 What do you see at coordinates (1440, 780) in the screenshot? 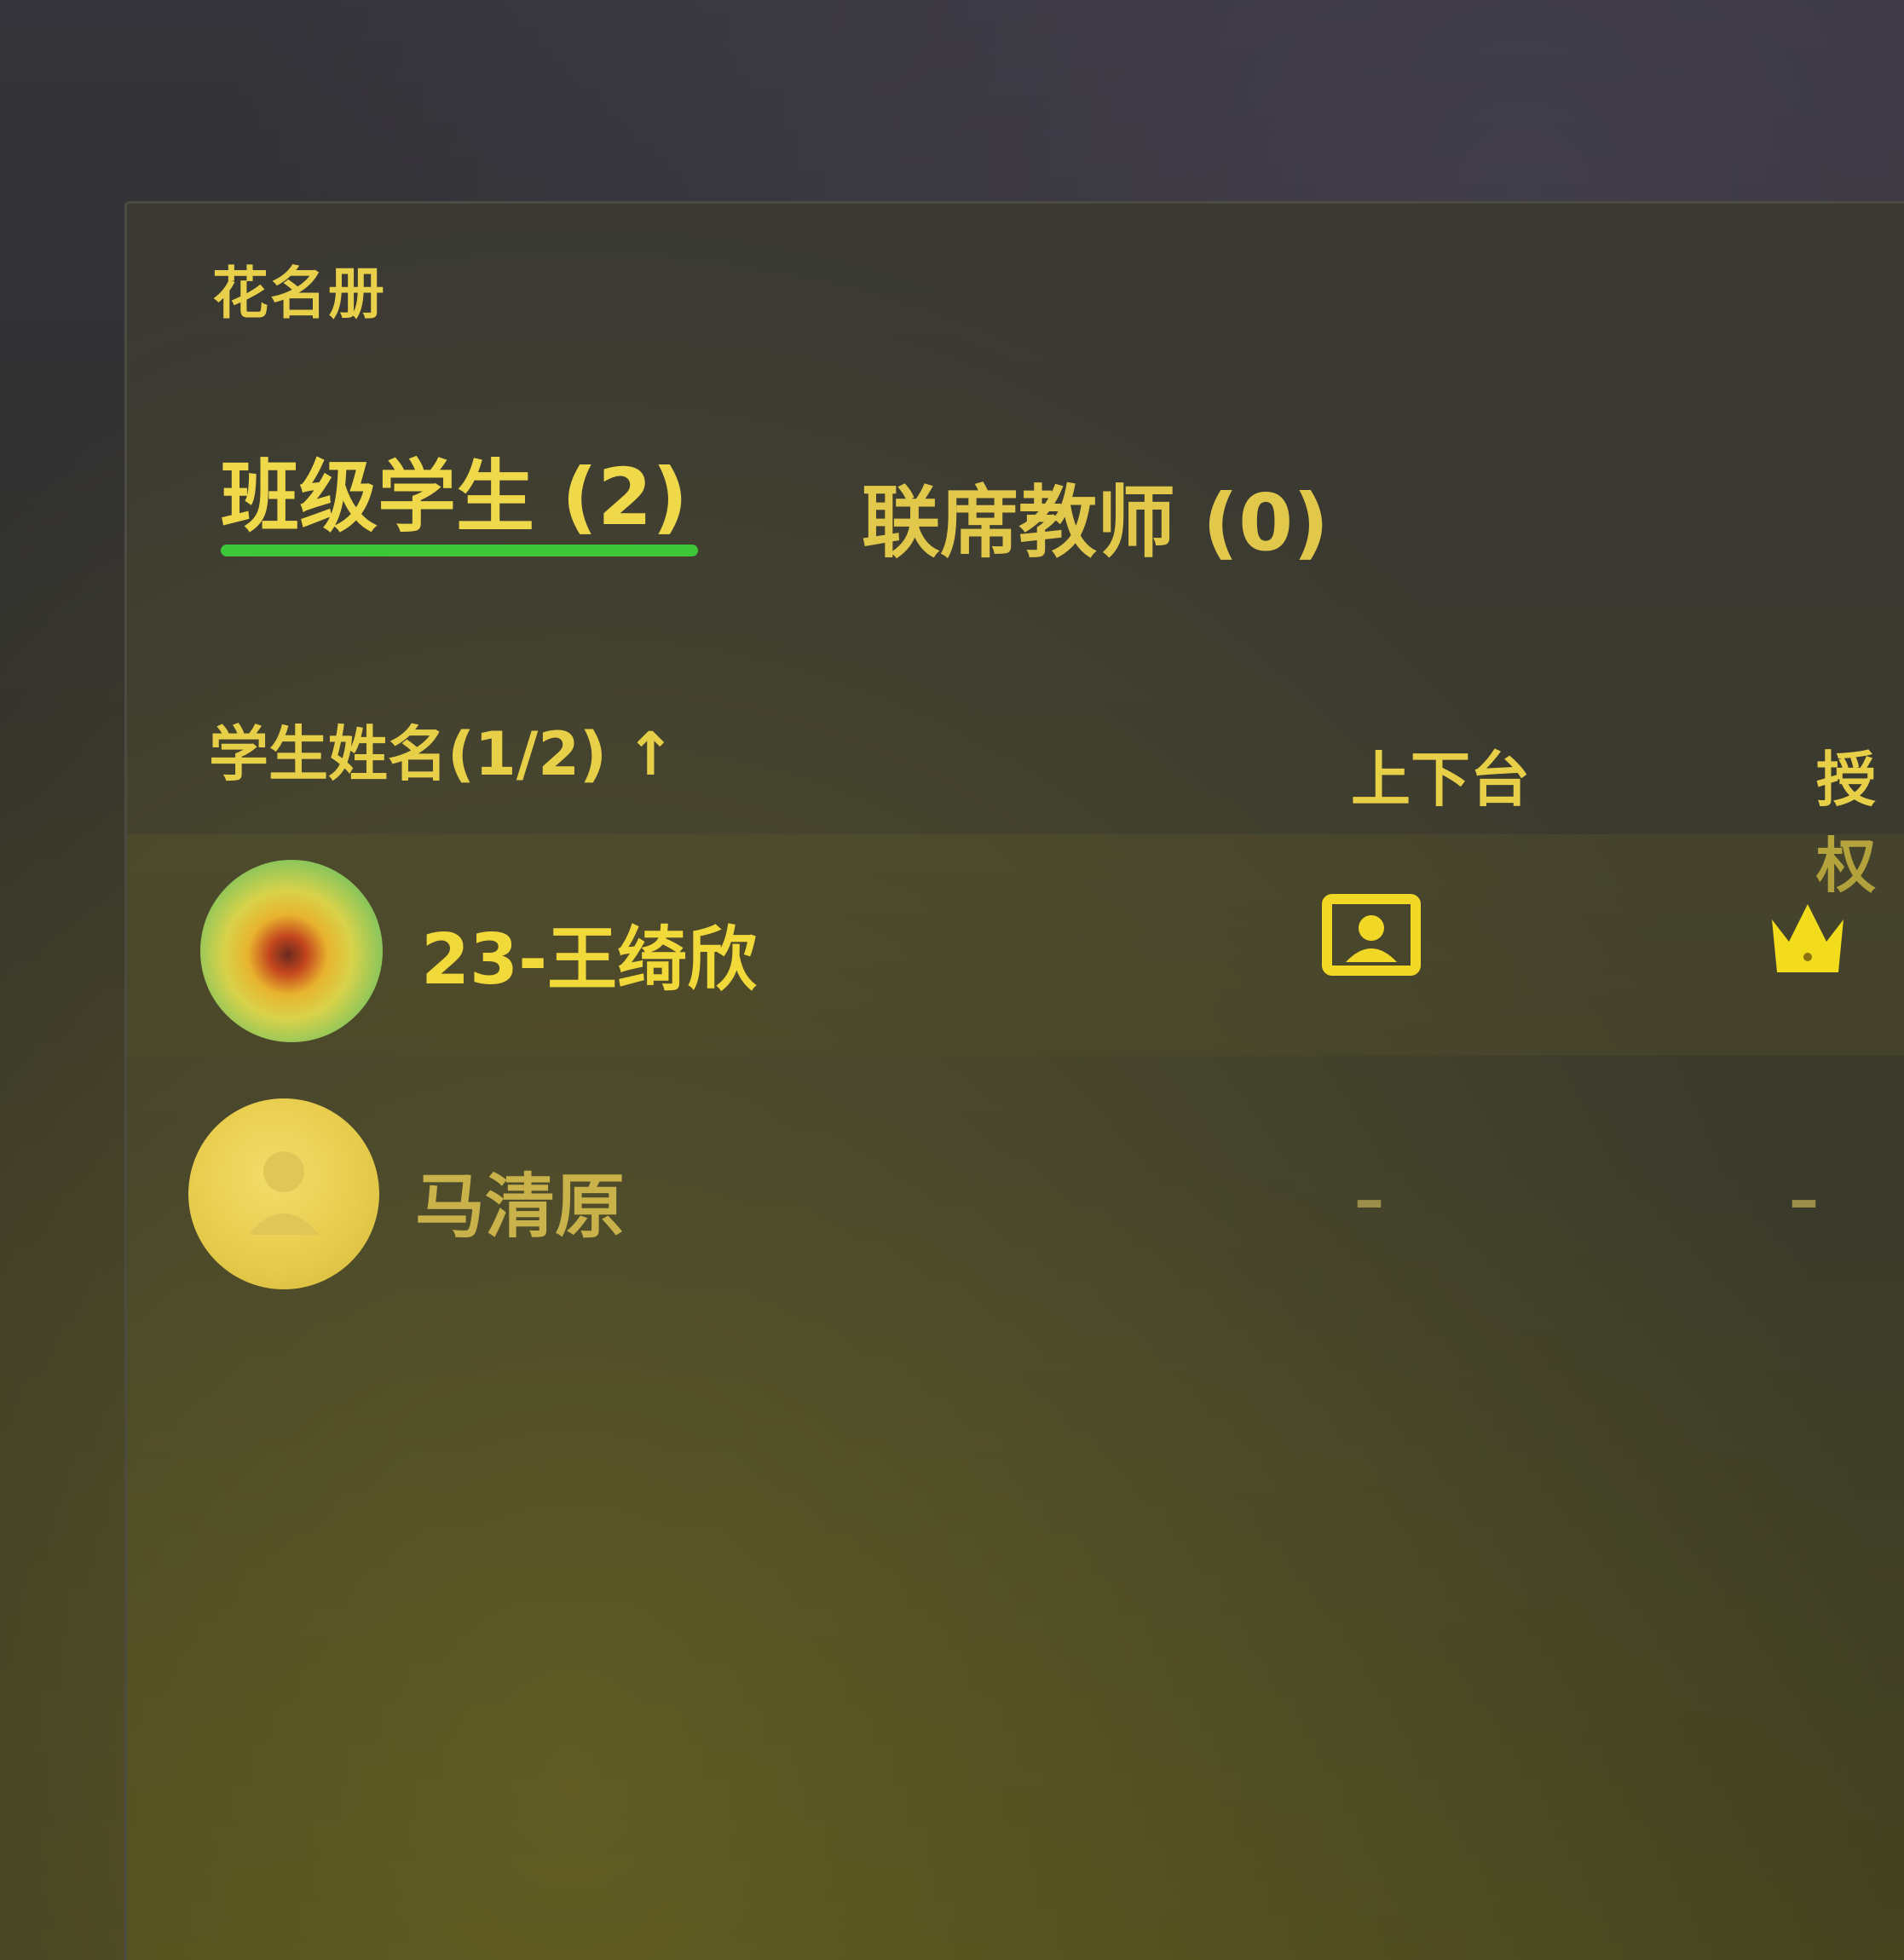
I see `column-header-stage: 上下台` at bounding box center [1440, 780].